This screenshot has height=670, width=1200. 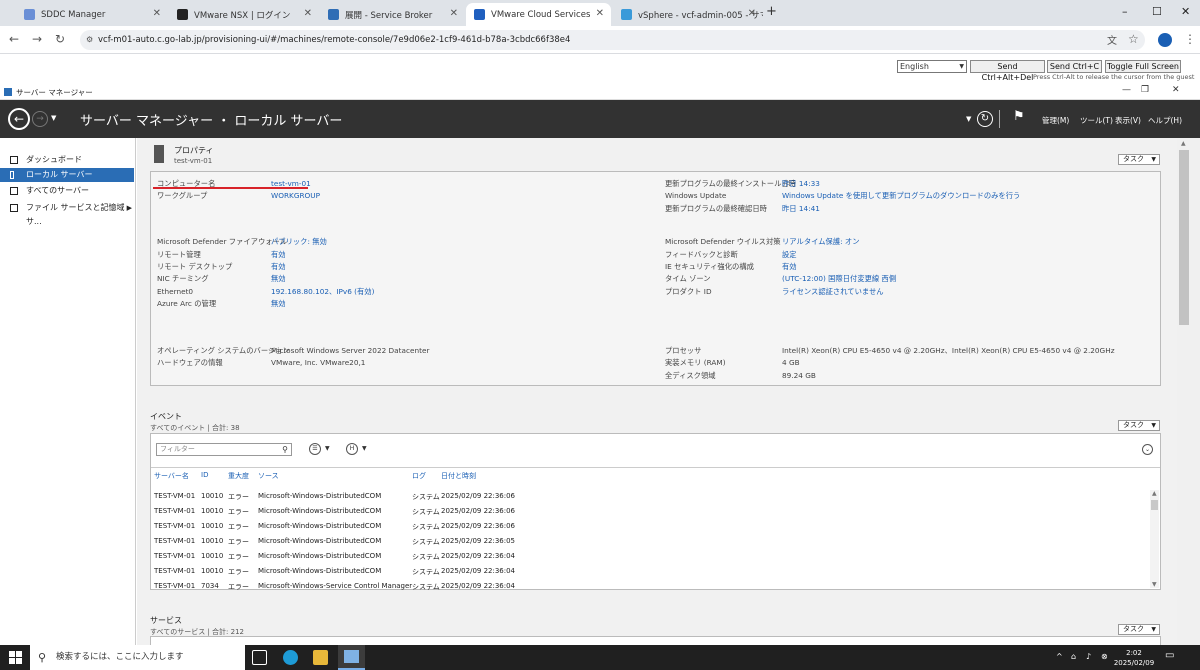 I want to click on refresh-chevron-icon: ▼, so click(x=968, y=119).